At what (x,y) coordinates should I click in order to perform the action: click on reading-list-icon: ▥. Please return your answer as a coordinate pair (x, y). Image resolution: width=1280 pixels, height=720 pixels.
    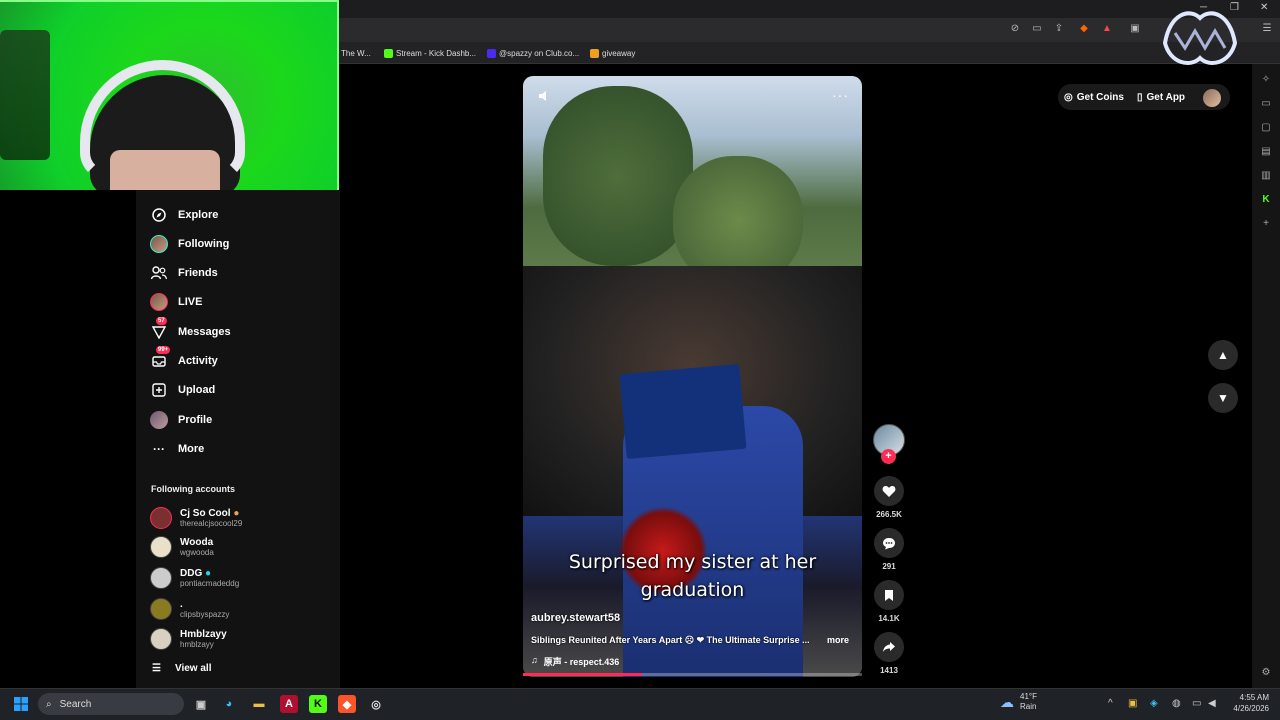
    Looking at the image, I should click on (1266, 176).